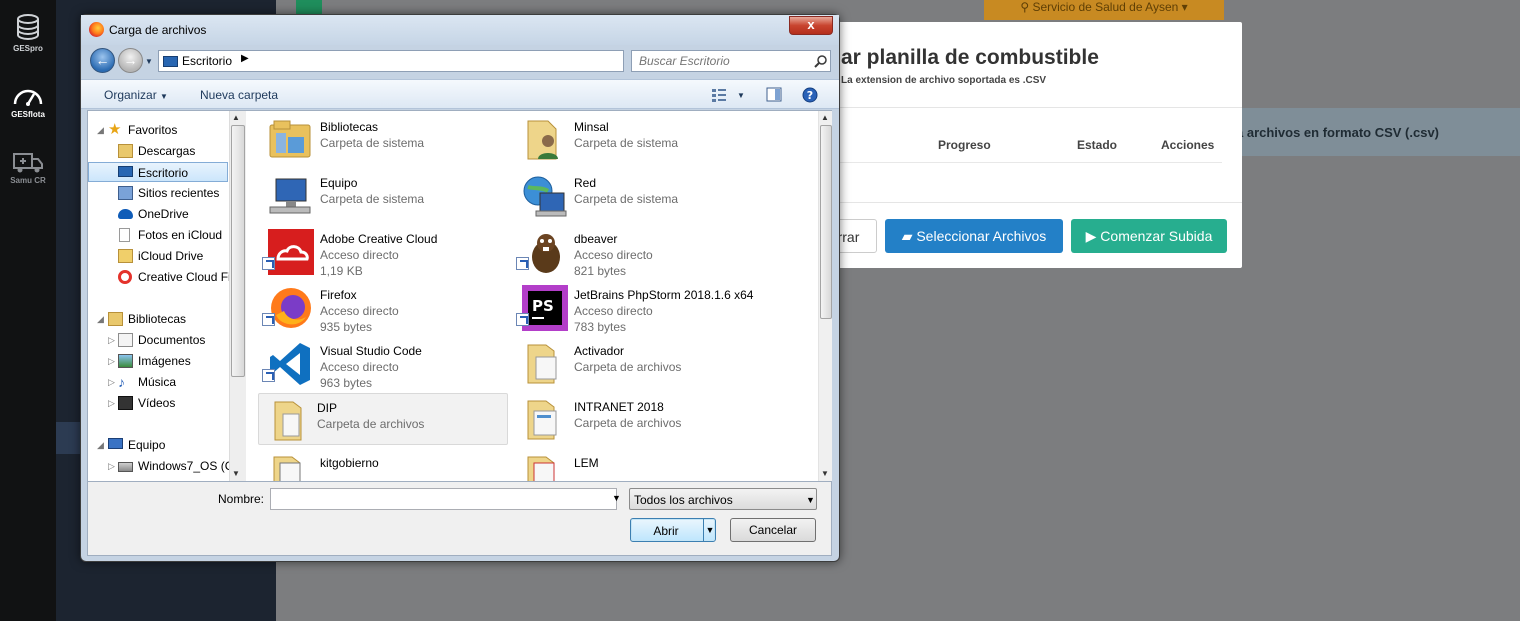 The height and width of the screenshot is (621, 1520). Describe the element at coordinates (709, 530) in the screenshot. I see `open-dropdown-icon: ▼` at that location.